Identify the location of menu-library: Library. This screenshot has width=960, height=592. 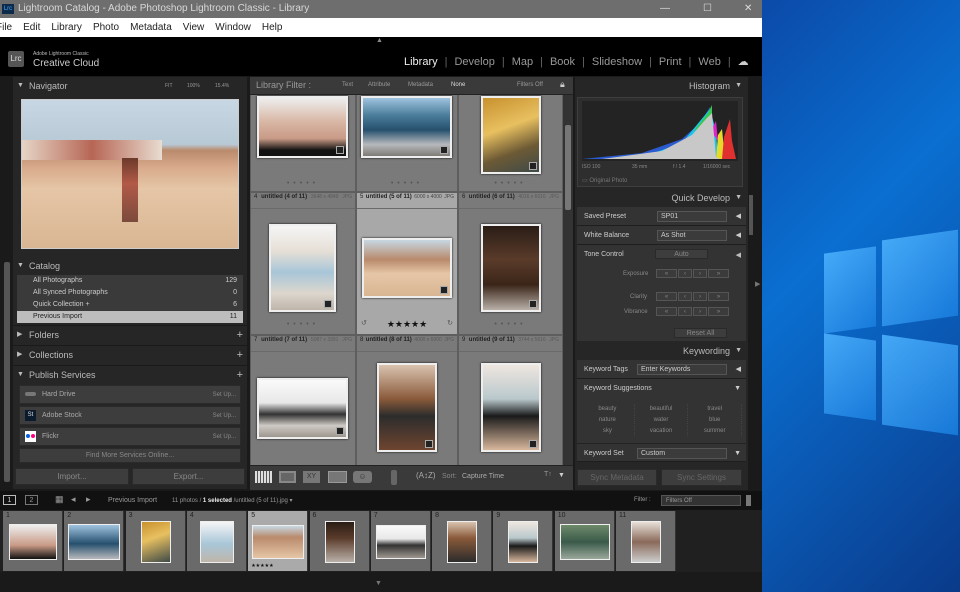
(66, 27).